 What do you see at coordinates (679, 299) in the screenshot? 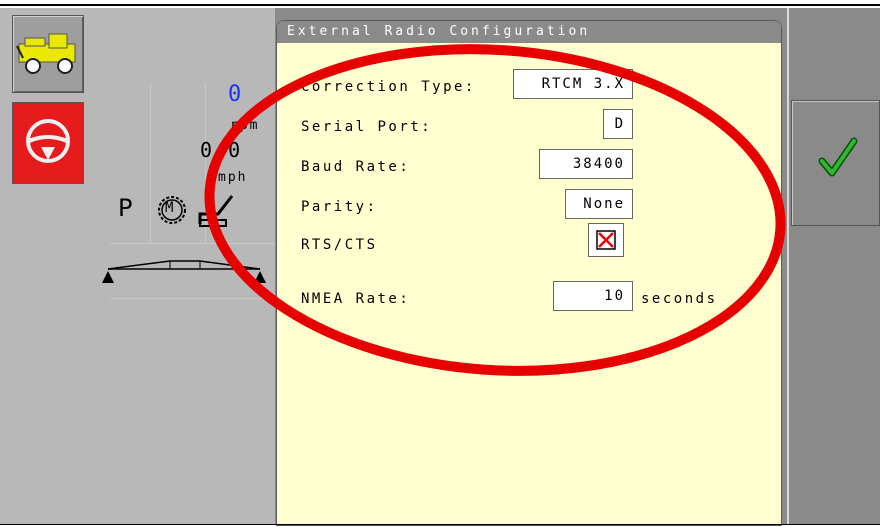
I see `nmea-rate-unit: seconds` at bounding box center [679, 299].